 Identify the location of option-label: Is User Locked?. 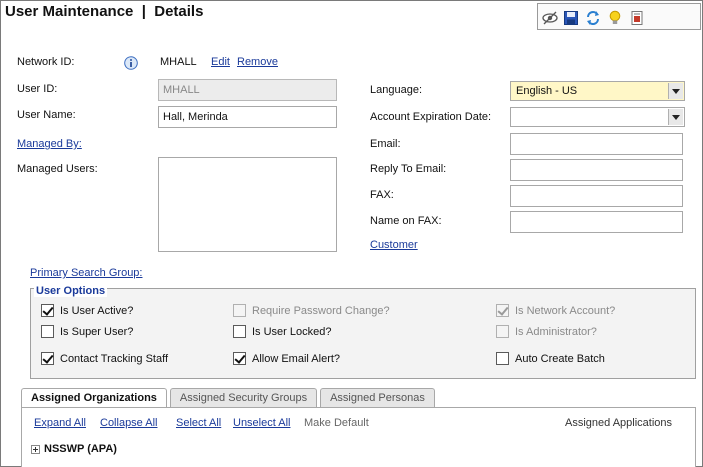
(292, 331).